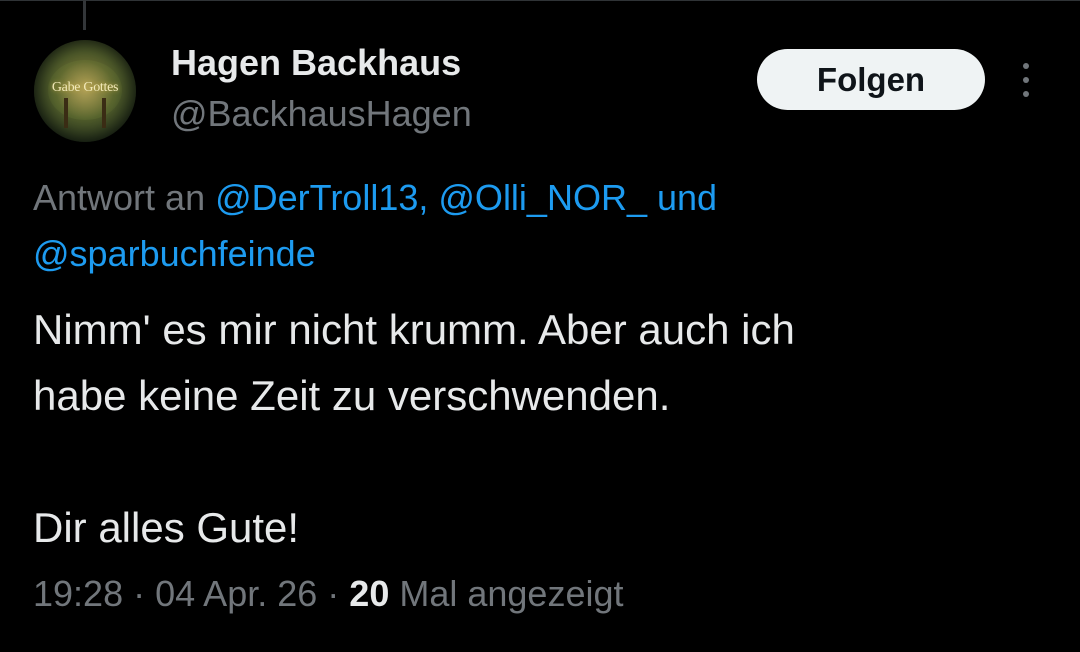 This screenshot has height=652, width=1080. What do you see at coordinates (166, 527) in the screenshot?
I see `tweet-line: Dir alles Gute!` at bounding box center [166, 527].